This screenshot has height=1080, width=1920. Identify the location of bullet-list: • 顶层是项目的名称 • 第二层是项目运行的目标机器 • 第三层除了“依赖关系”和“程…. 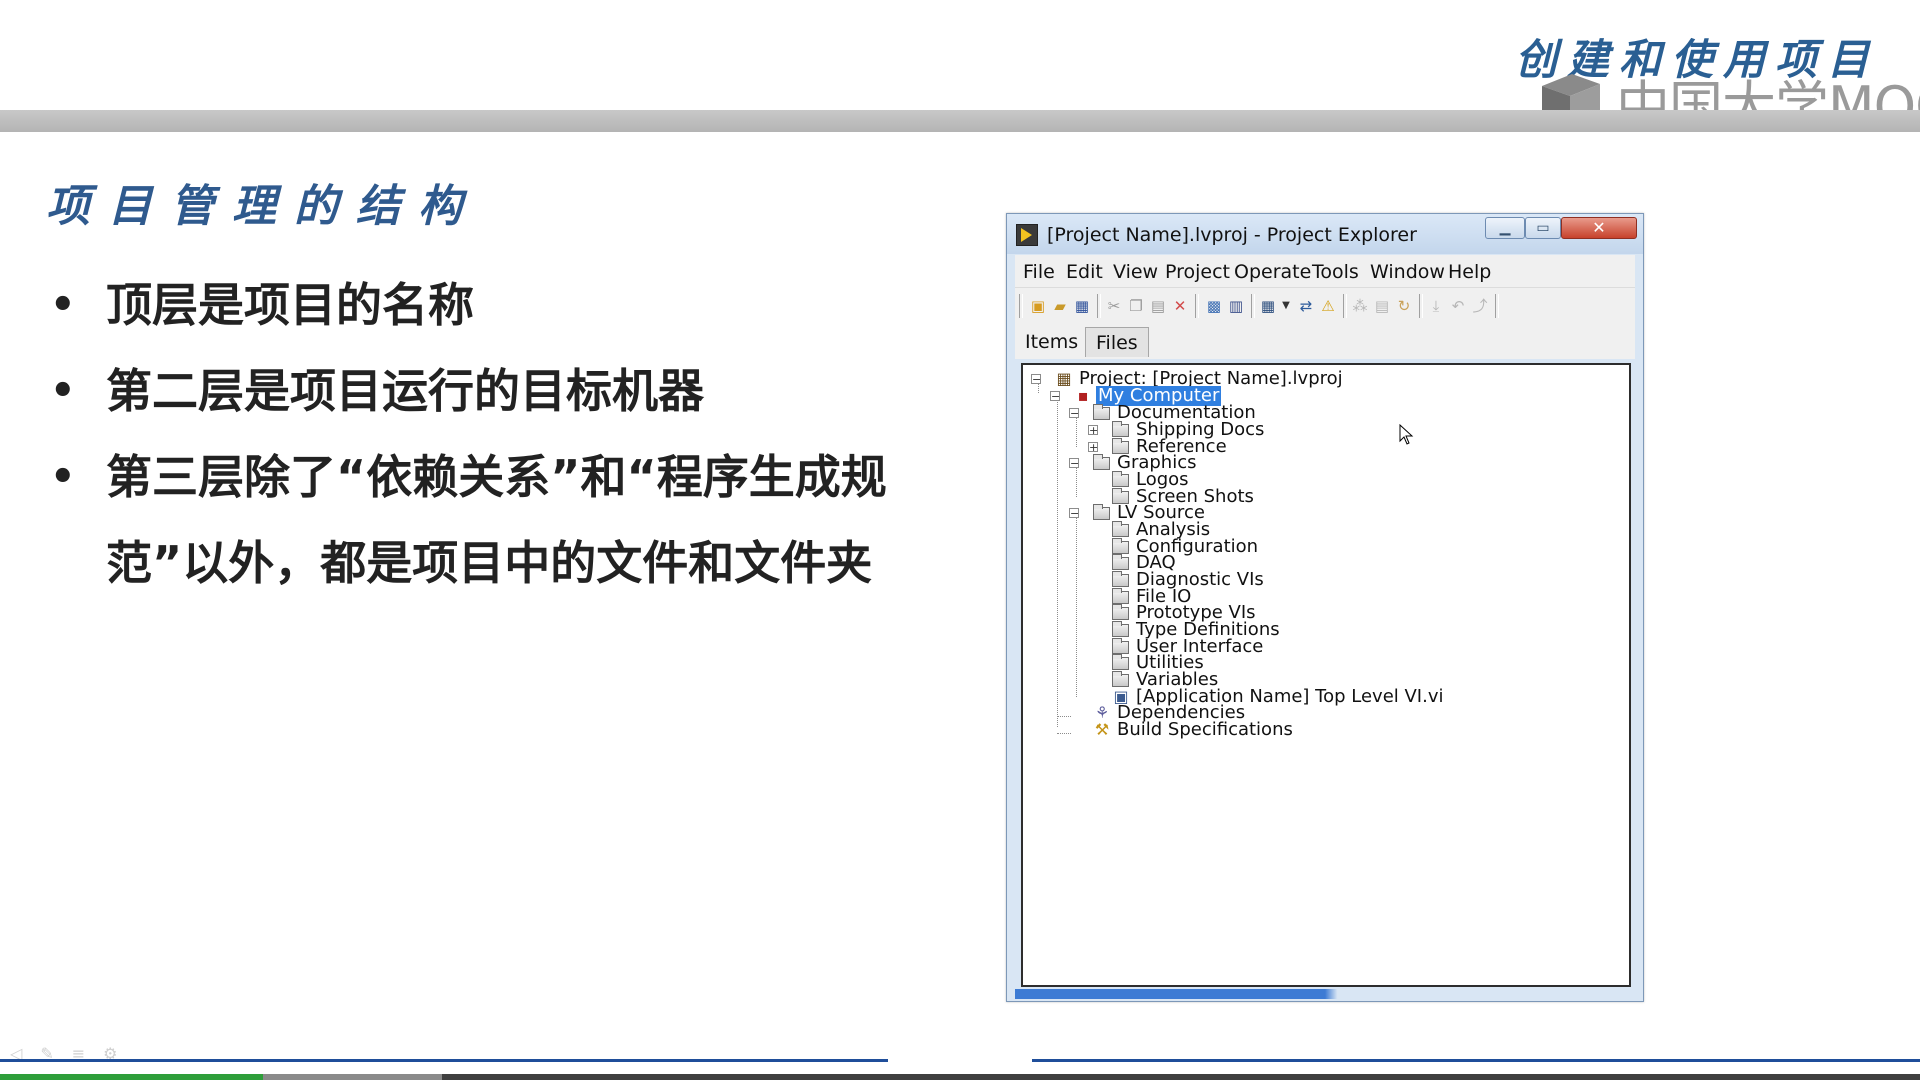
(470, 434).